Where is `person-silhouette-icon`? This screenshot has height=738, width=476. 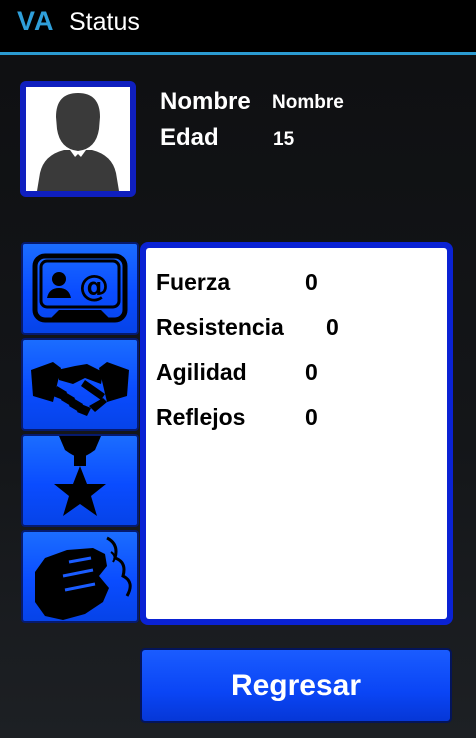
person-silhouette-icon is located at coordinates (78, 142).